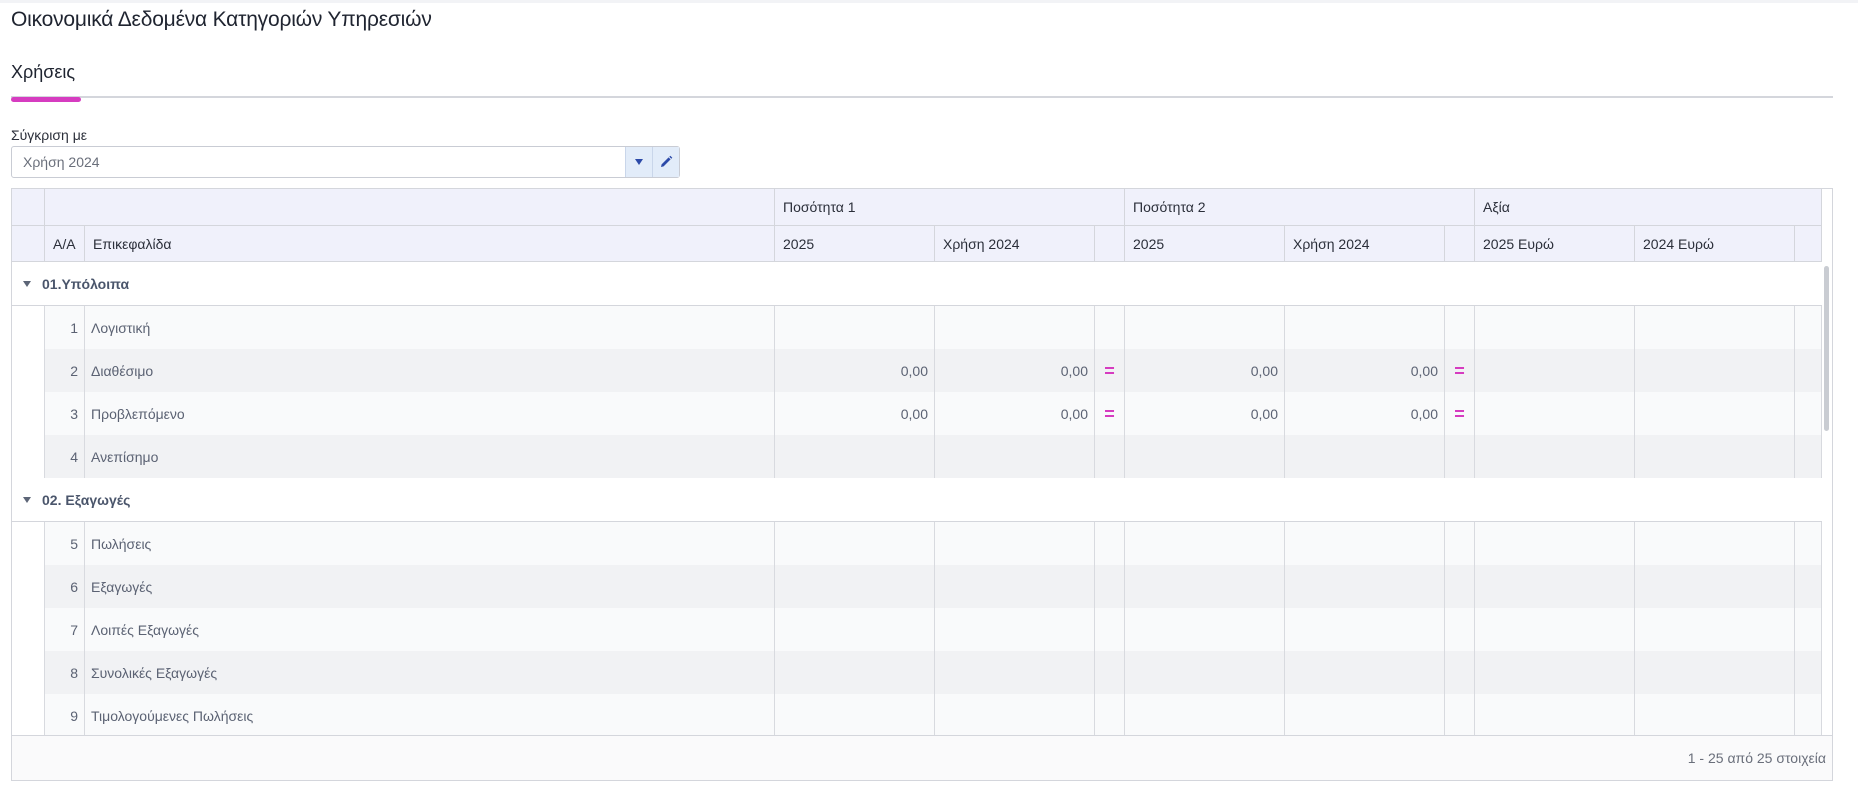 Image resolution: width=1858 pixels, height=797 pixels. What do you see at coordinates (430, 243) in the screenshot?
I see `column-header-heading: Επικεφαλίδα` at bounding box center [430, 243].